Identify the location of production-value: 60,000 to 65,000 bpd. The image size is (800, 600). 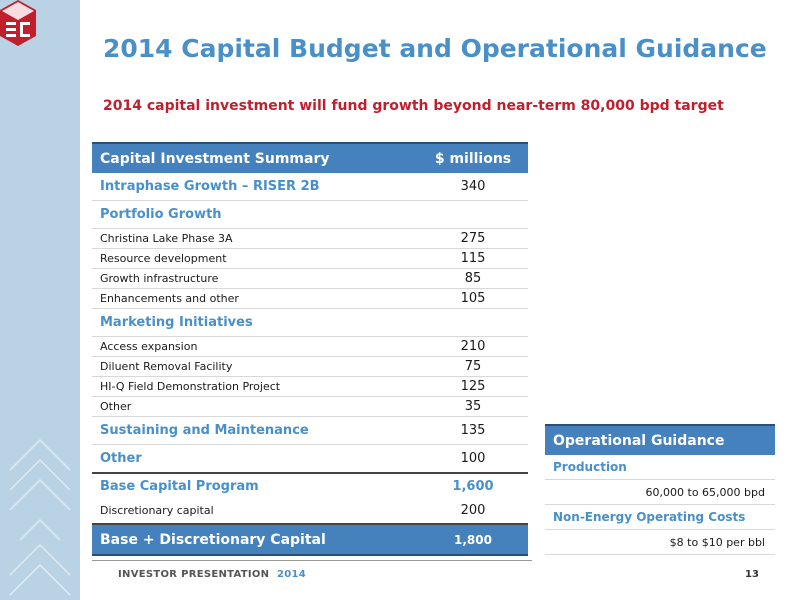
(660, 492).